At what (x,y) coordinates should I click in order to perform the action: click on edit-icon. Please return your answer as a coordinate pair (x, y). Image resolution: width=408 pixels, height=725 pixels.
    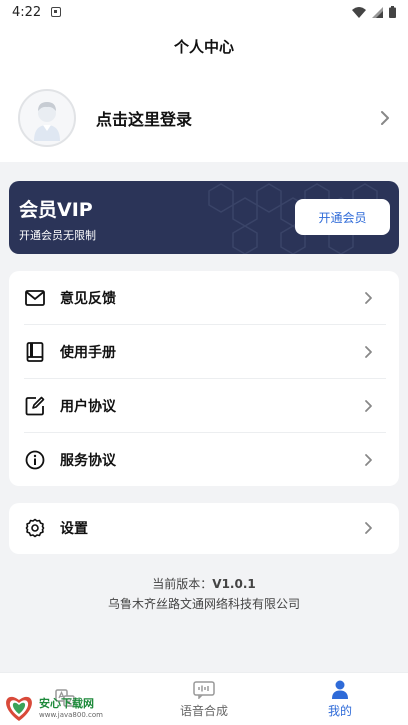
    Looking at the image, I should click on (35, 406).